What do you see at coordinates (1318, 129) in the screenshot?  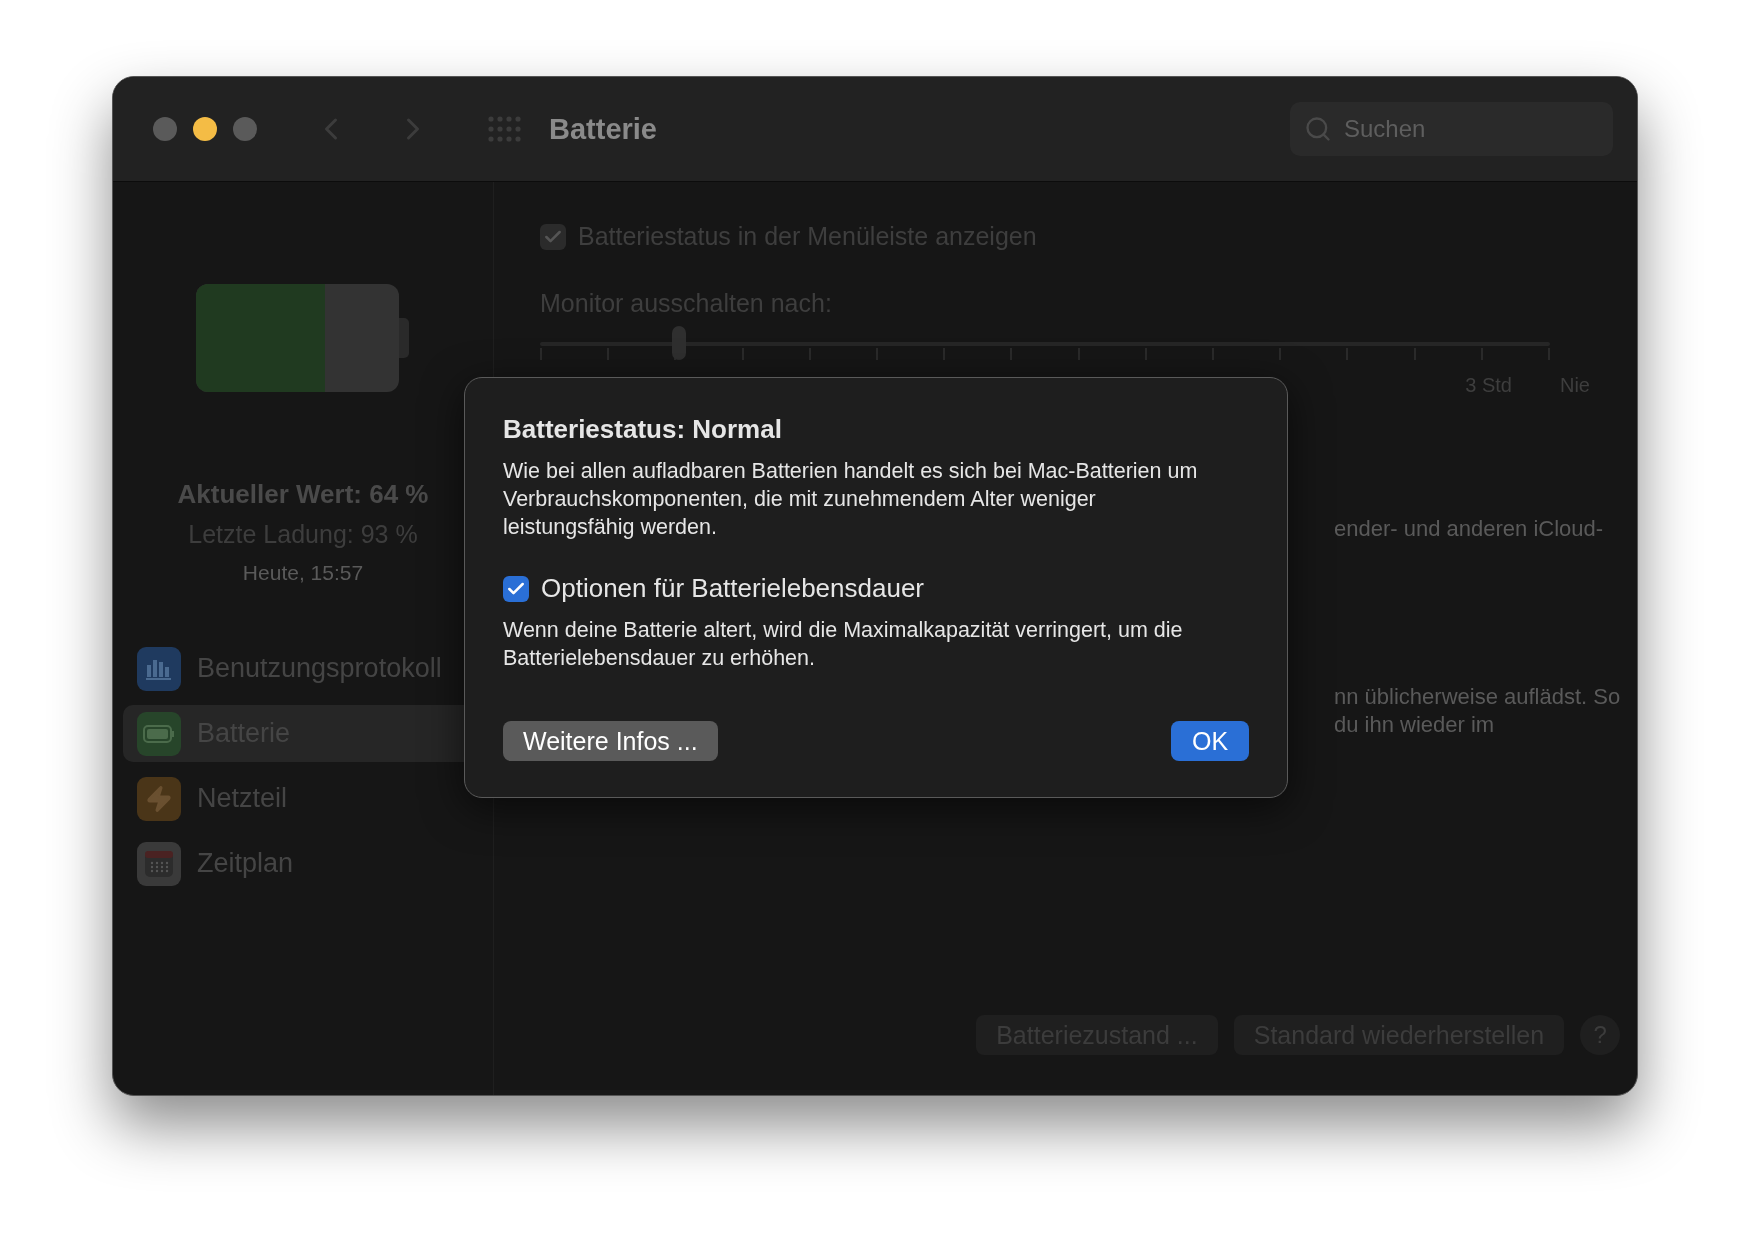 I see `search-icon` at bounding box center [1318, 129].